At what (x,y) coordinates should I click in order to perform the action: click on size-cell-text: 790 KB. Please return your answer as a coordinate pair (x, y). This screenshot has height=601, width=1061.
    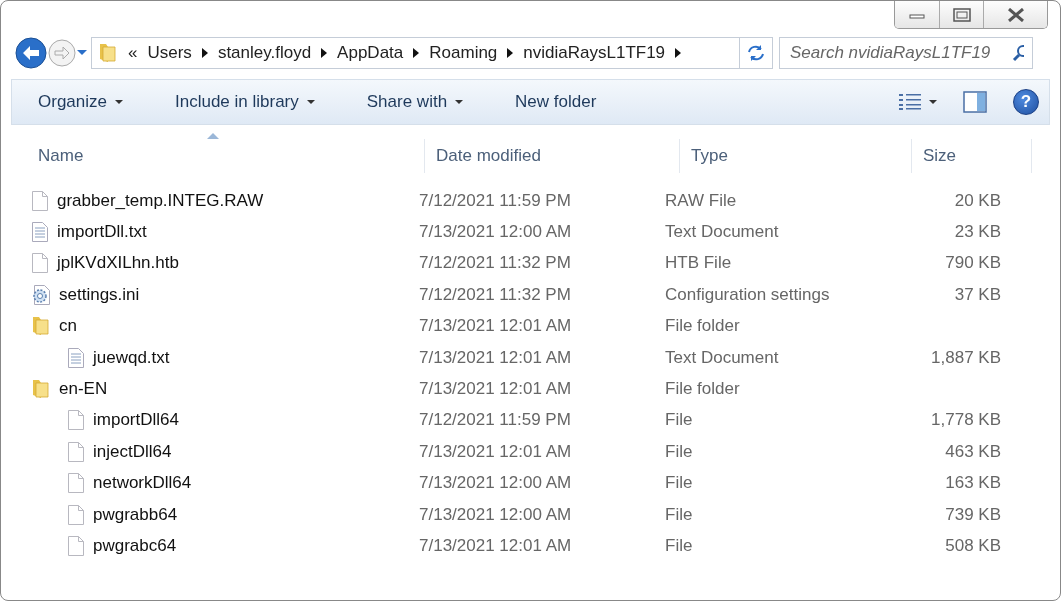
    Looking at the image, I should click on (972, 263).